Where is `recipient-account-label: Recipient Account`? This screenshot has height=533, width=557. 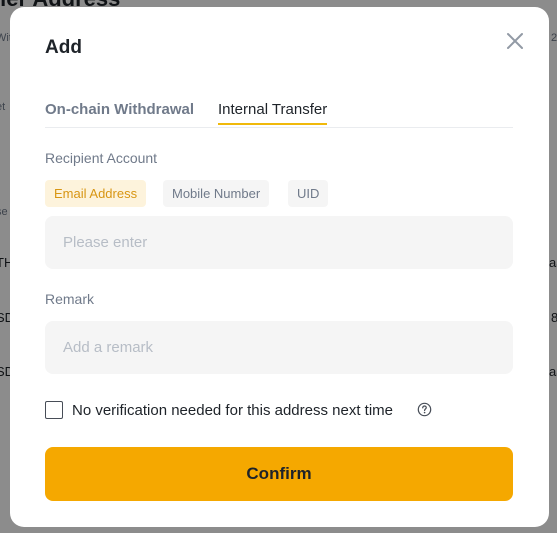 recipient-account-label: Recipient Account is located at coordinates (101, 158).